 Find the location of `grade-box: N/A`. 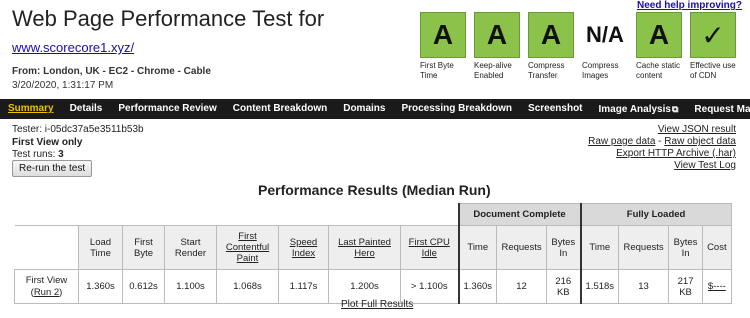

grade-box: N/A is located at coordinates (605, 35).